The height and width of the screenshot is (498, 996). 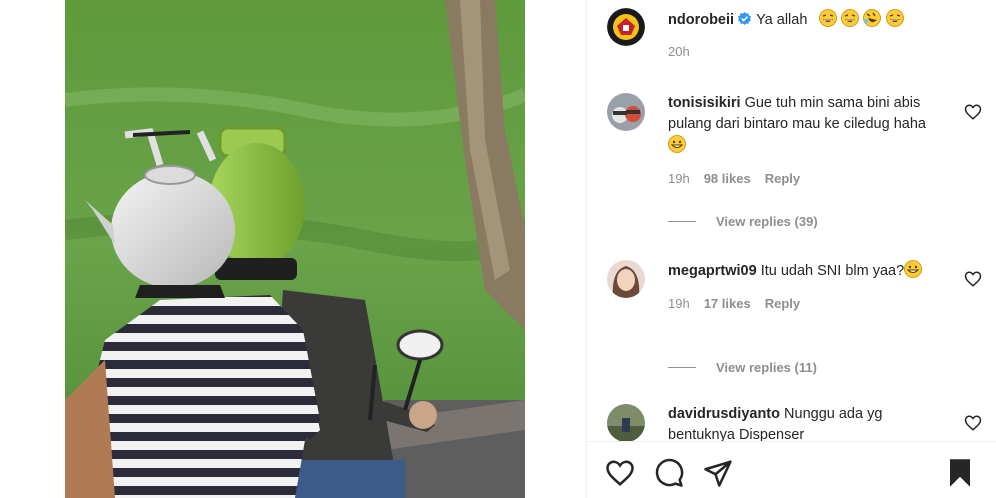 I want to click on garuda-logo-icon, so click(x=626, y=27).